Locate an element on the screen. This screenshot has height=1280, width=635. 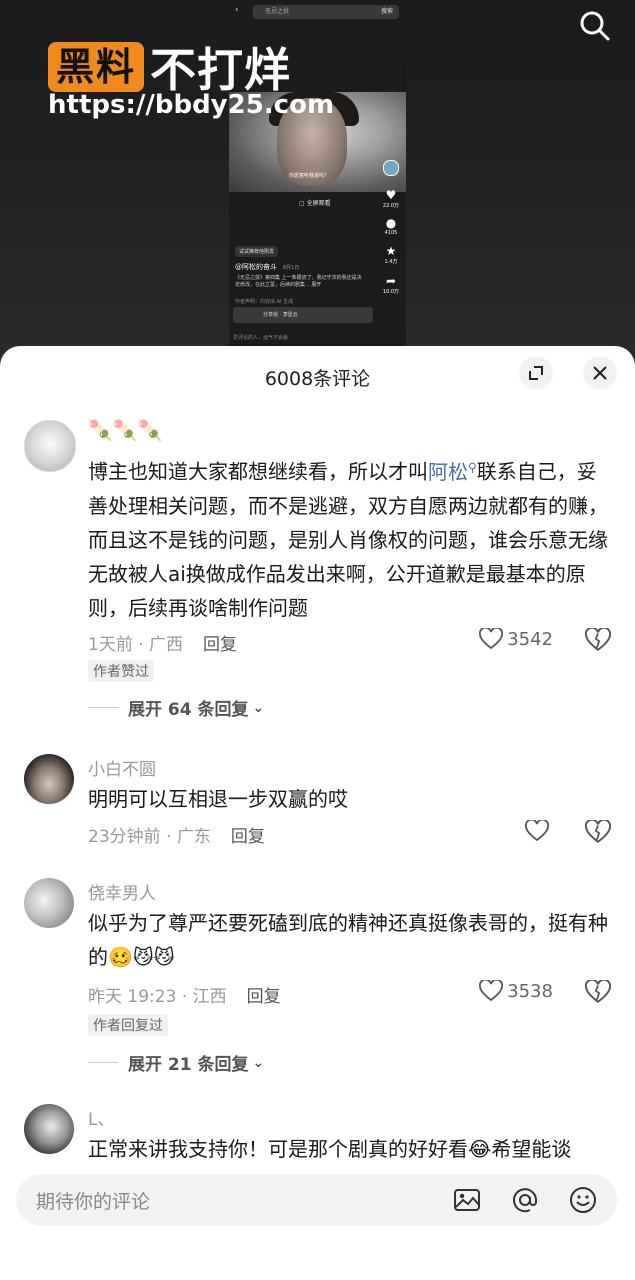
comment-icon: ● is located at coordinates (391, 223).